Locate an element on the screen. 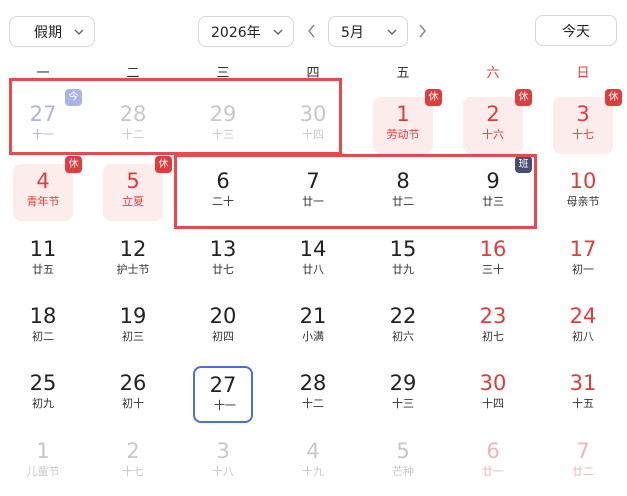 The image size is (627, 496). calendar-day-cell: 17 初一 is located at coordinates (583, 260).